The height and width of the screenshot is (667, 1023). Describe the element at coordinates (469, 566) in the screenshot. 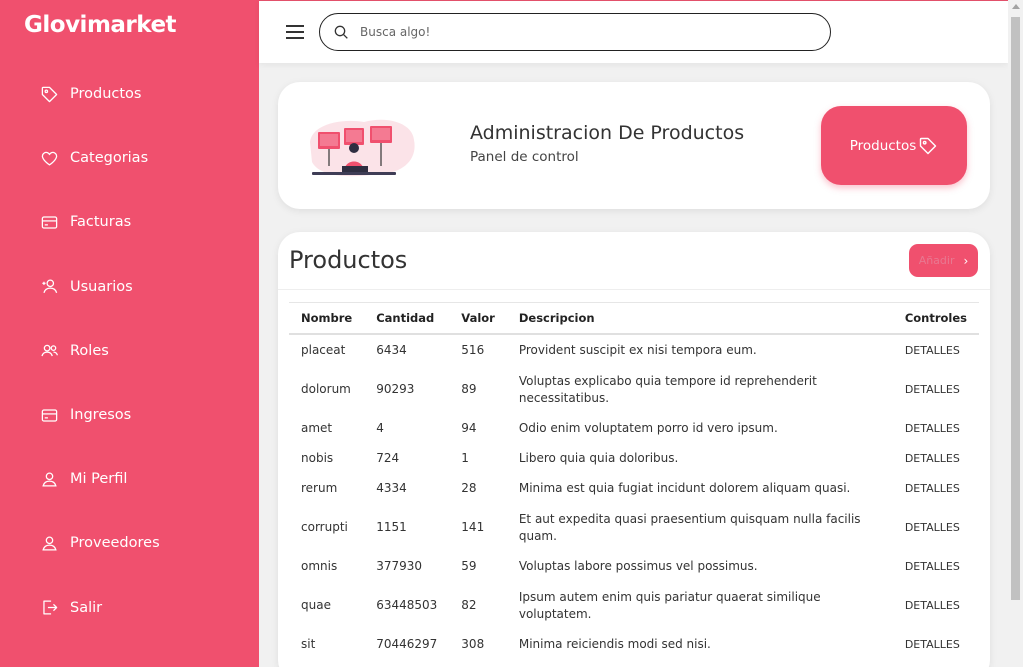

I see `cell-valor: 59` at that location.